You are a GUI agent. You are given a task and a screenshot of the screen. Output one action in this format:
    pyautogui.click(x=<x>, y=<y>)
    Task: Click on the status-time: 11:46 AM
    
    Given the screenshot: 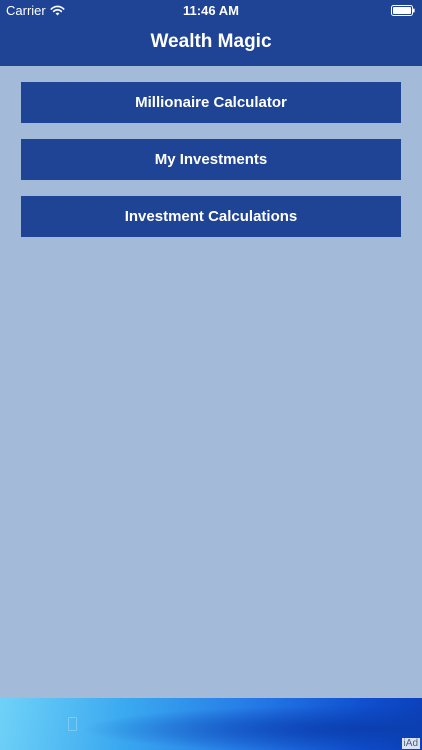 What is the action you would take?
    pyautogui.click(x=211, y=10)
    